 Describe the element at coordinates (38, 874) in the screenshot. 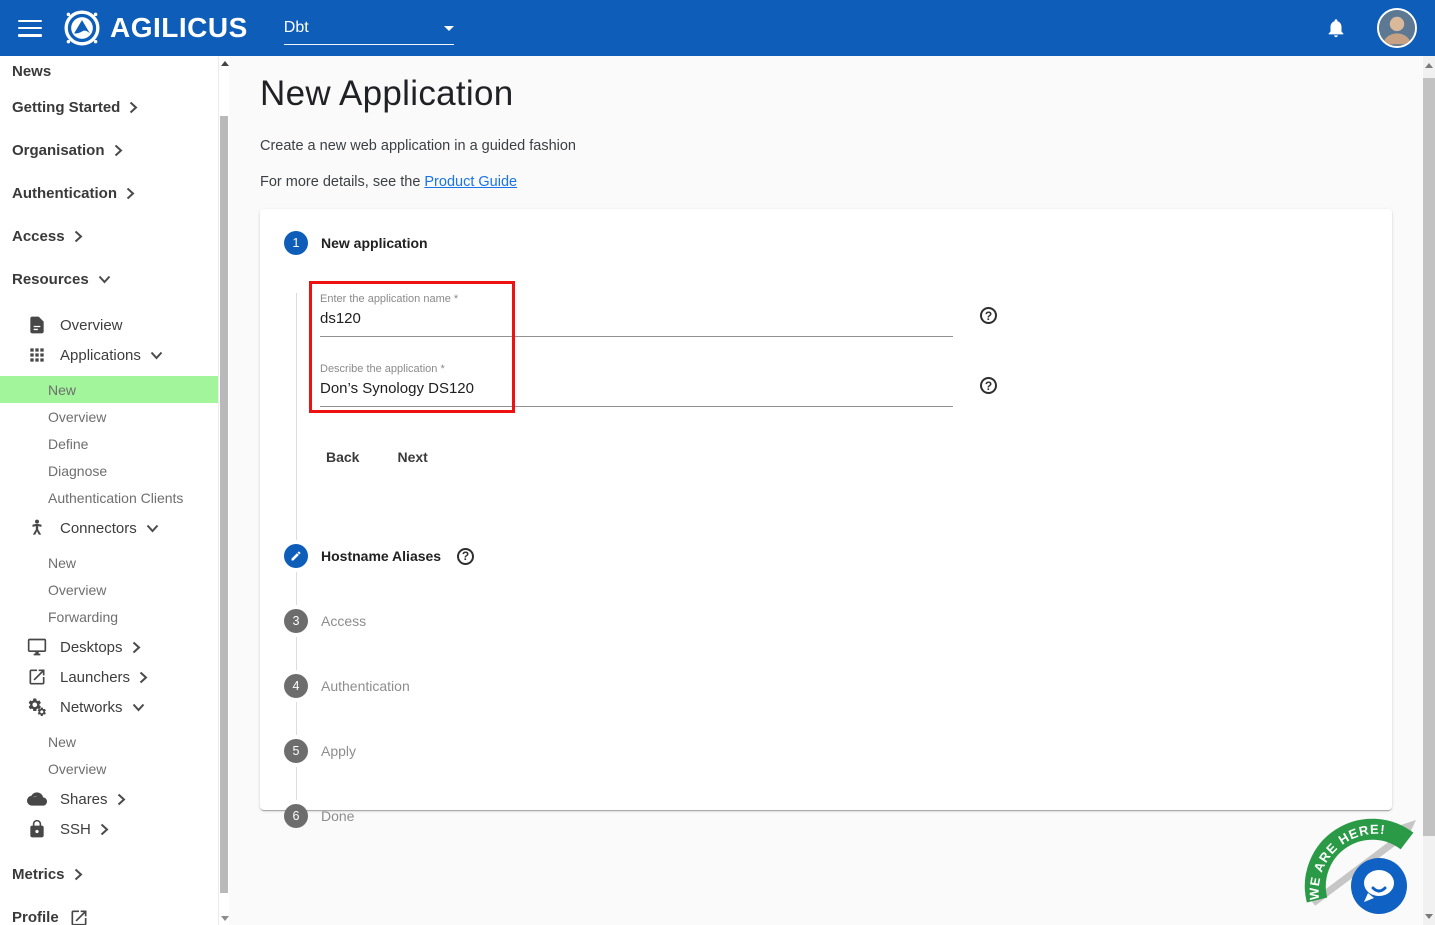

I see `sidebar-item-label: Metrics` at that location.